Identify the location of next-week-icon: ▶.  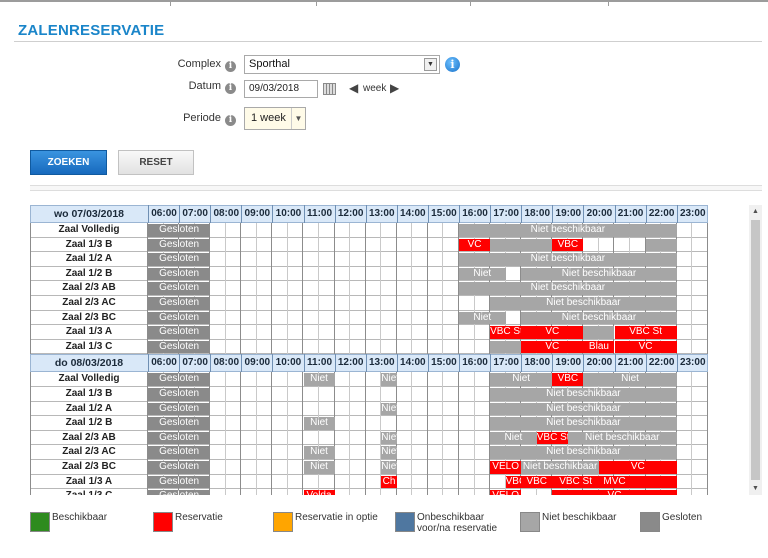
(394, 88).